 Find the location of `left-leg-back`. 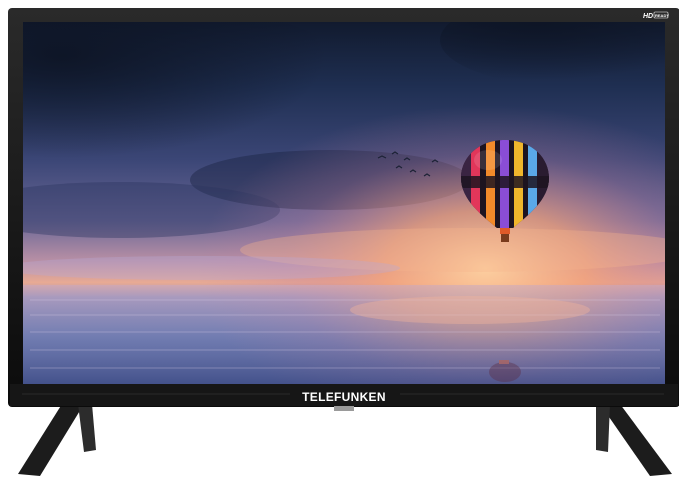

left-leg-back is located at coordinates (87, 428).